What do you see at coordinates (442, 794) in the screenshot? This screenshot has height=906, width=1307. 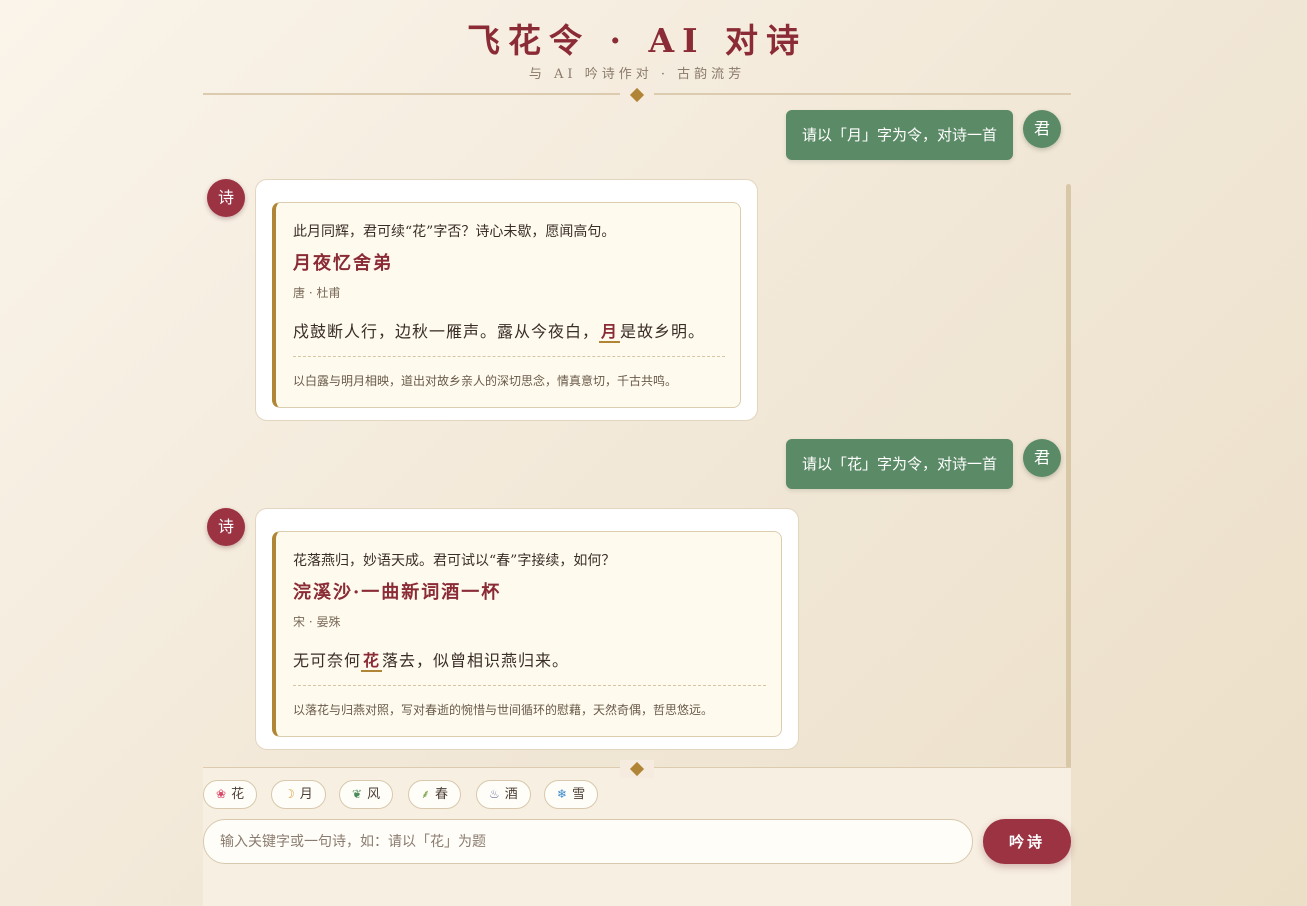 I see `chip-label: 春` at bounding box center [442, 794].